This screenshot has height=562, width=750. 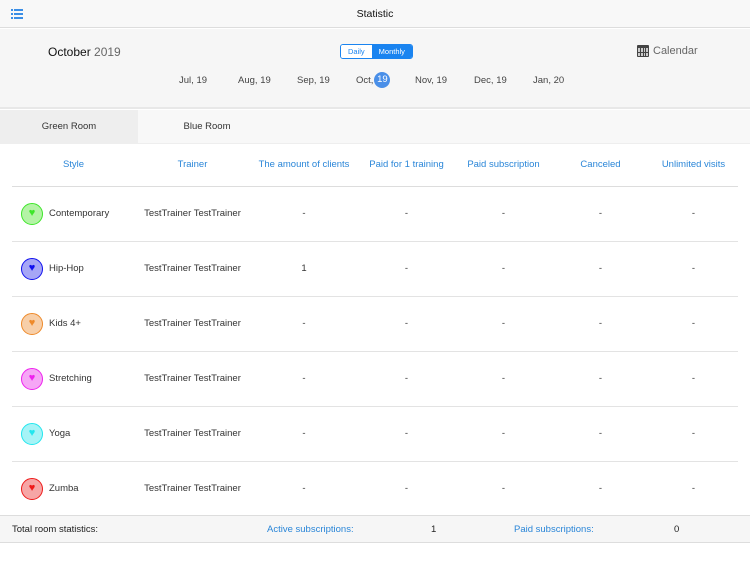 What do you see at coordinates (60, 433) in the screenshot?
I see `style-name: Yoga` at bounding box center [60, 433].